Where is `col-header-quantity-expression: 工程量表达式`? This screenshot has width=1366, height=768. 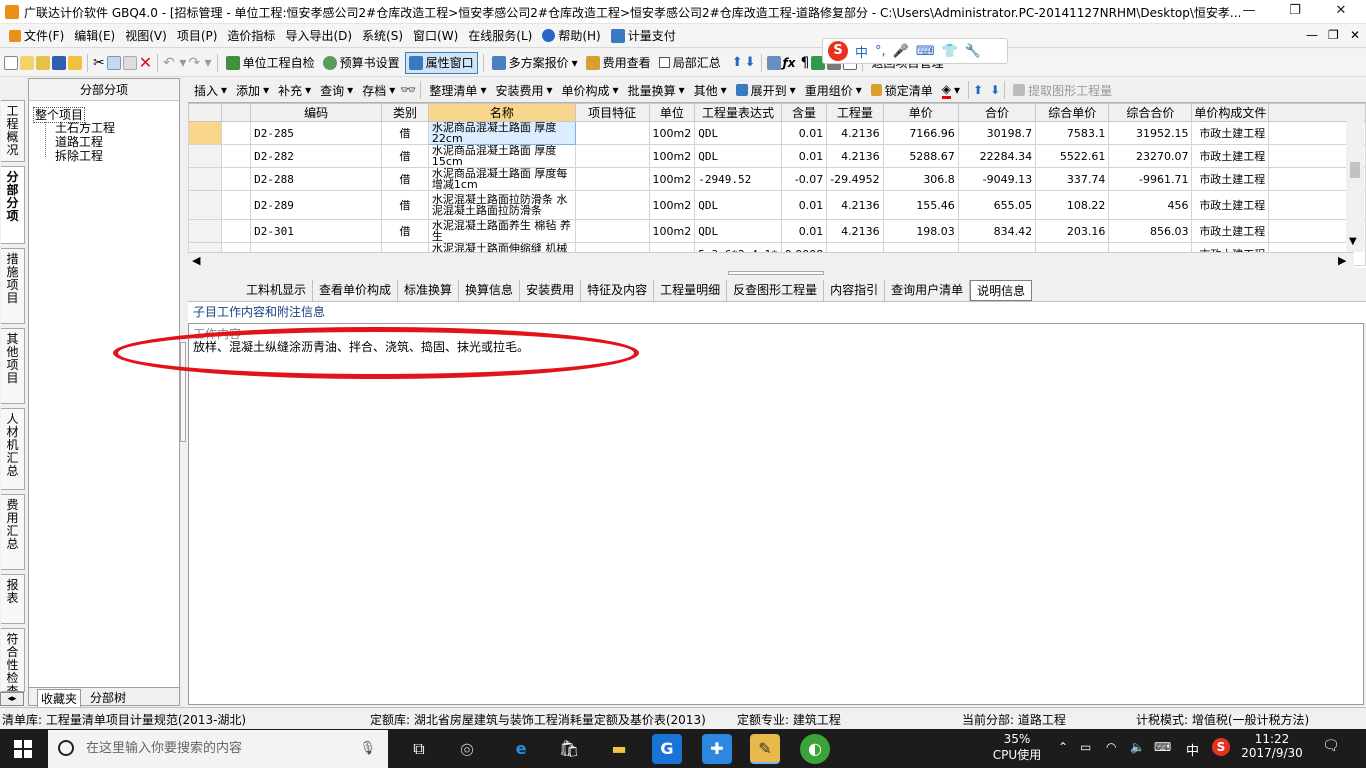 col-header-quantity-expression: 工程量表达式 is located at coordinates (738, 112).